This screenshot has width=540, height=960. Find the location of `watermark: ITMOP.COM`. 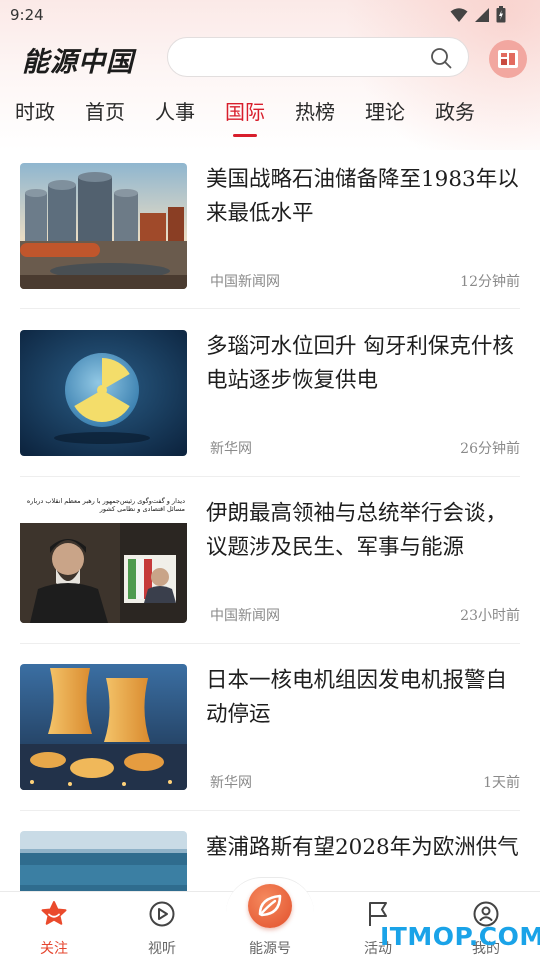

watermark: ITMOP.COM is located at coordinates (460, 936).